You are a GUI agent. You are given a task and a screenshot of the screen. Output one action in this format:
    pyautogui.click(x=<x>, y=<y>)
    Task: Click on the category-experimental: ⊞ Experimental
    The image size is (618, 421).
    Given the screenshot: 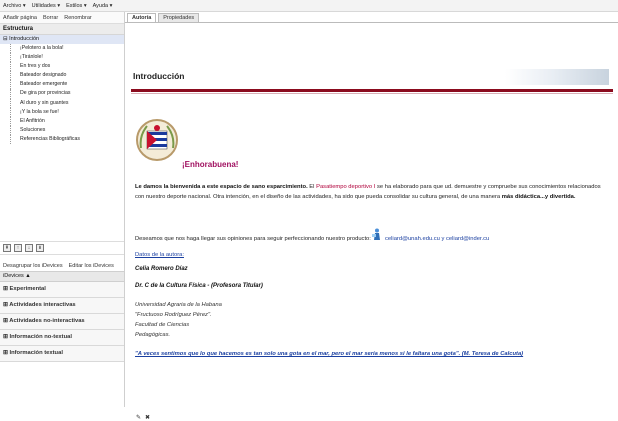 What is the action you would take?
    pyautogui.click(x=62, y=290)
    